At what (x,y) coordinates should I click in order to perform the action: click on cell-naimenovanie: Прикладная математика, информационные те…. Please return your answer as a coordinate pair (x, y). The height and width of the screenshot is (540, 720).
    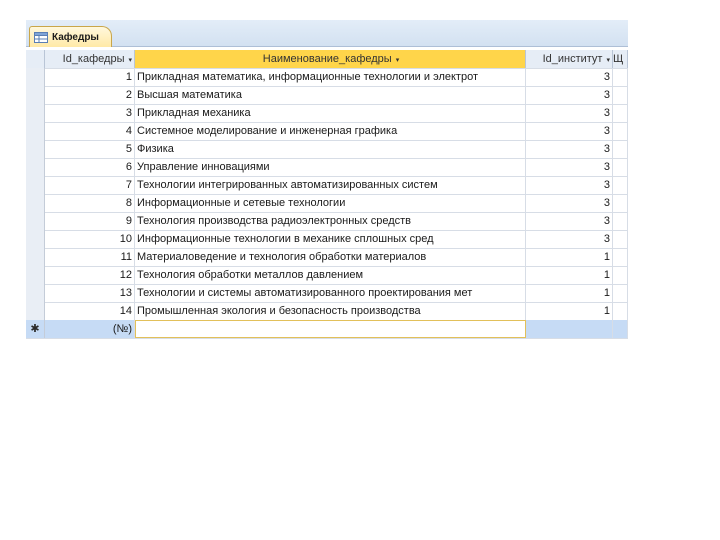
    Looking at the image, I should click on (330, 77).